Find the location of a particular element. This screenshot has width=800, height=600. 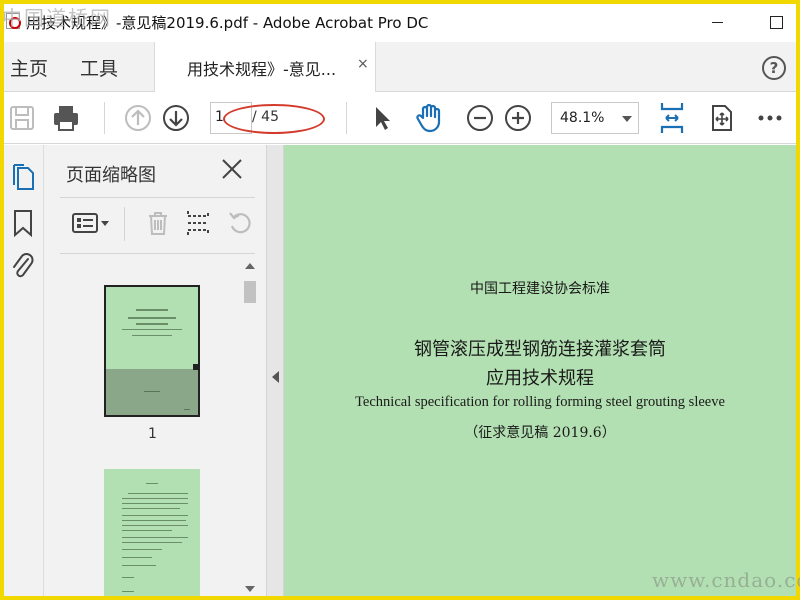

tab-document: 用技术规程》-意见... × is located at coordinates (265, 67).